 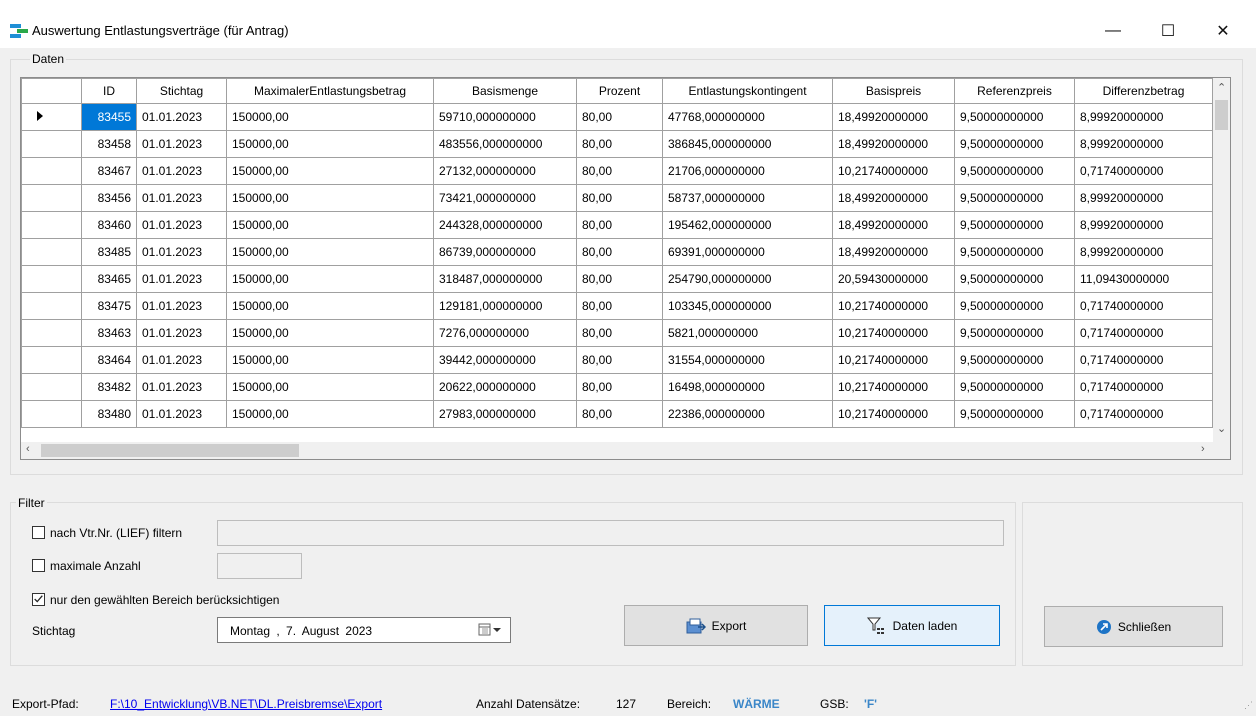 I want to click on calendar-dropdown-icon, so click(x=491, y=630).